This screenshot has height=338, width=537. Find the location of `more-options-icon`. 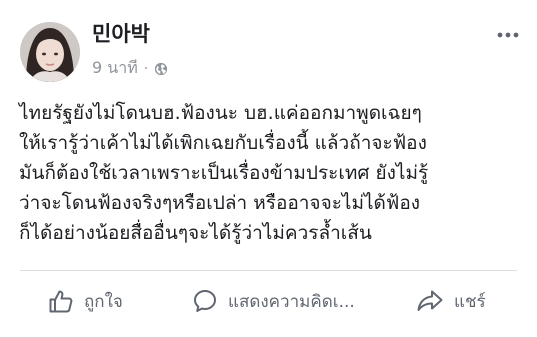

more-options-icon is located at coordinates (508, 35).